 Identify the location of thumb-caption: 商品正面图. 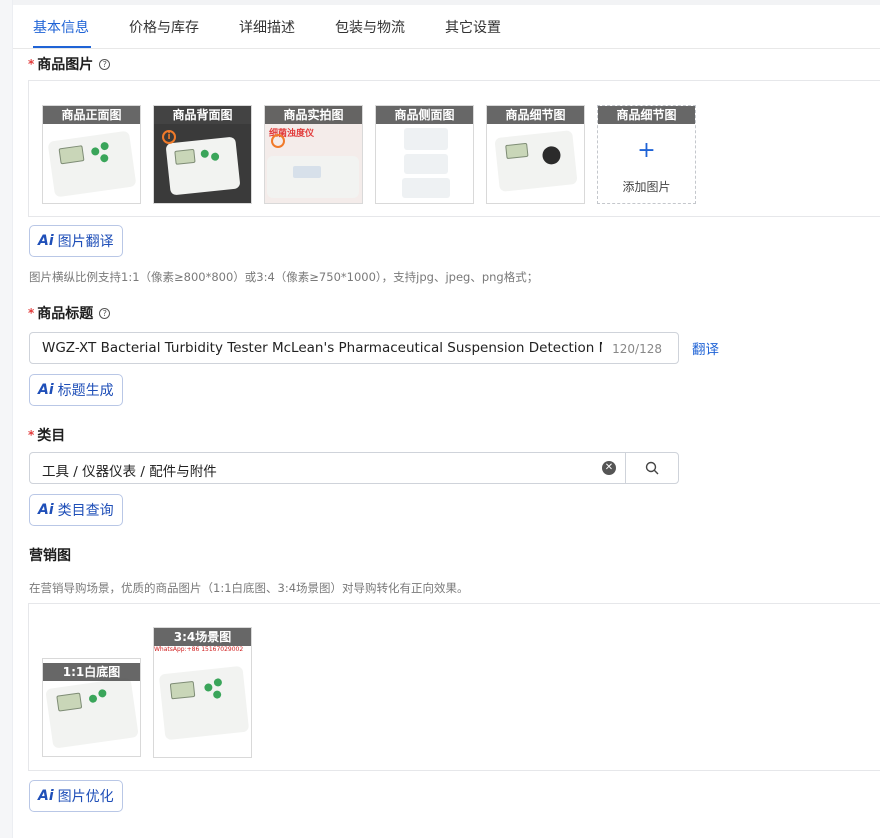
(91, 115).